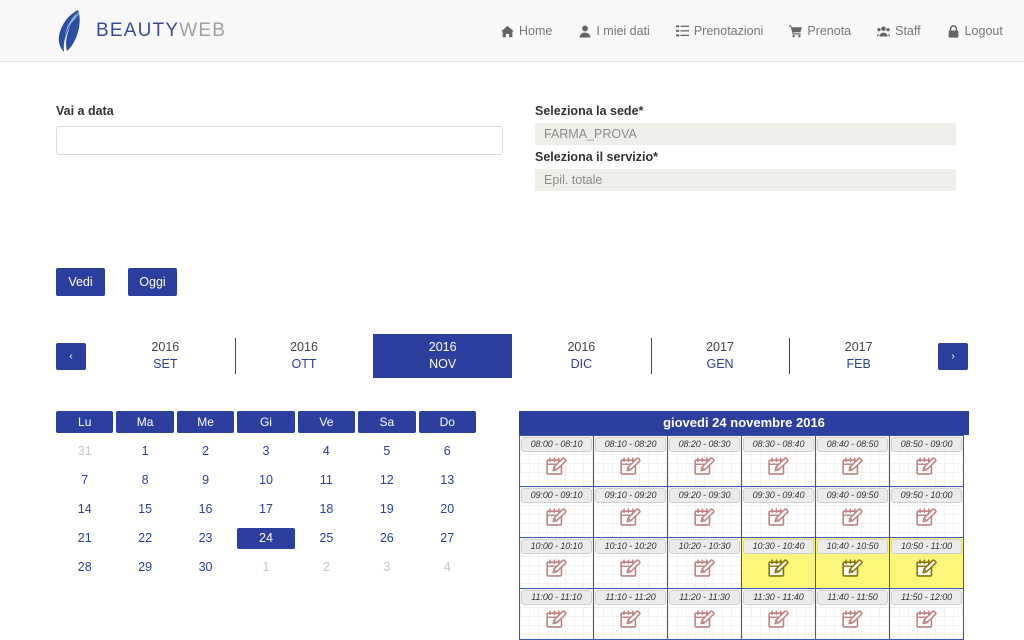 The image size is (1024, 640). What do you see at coordinates (144, 509) in the screenshot?
I see `calendar-day: 15` at bounding box center [144, 509].